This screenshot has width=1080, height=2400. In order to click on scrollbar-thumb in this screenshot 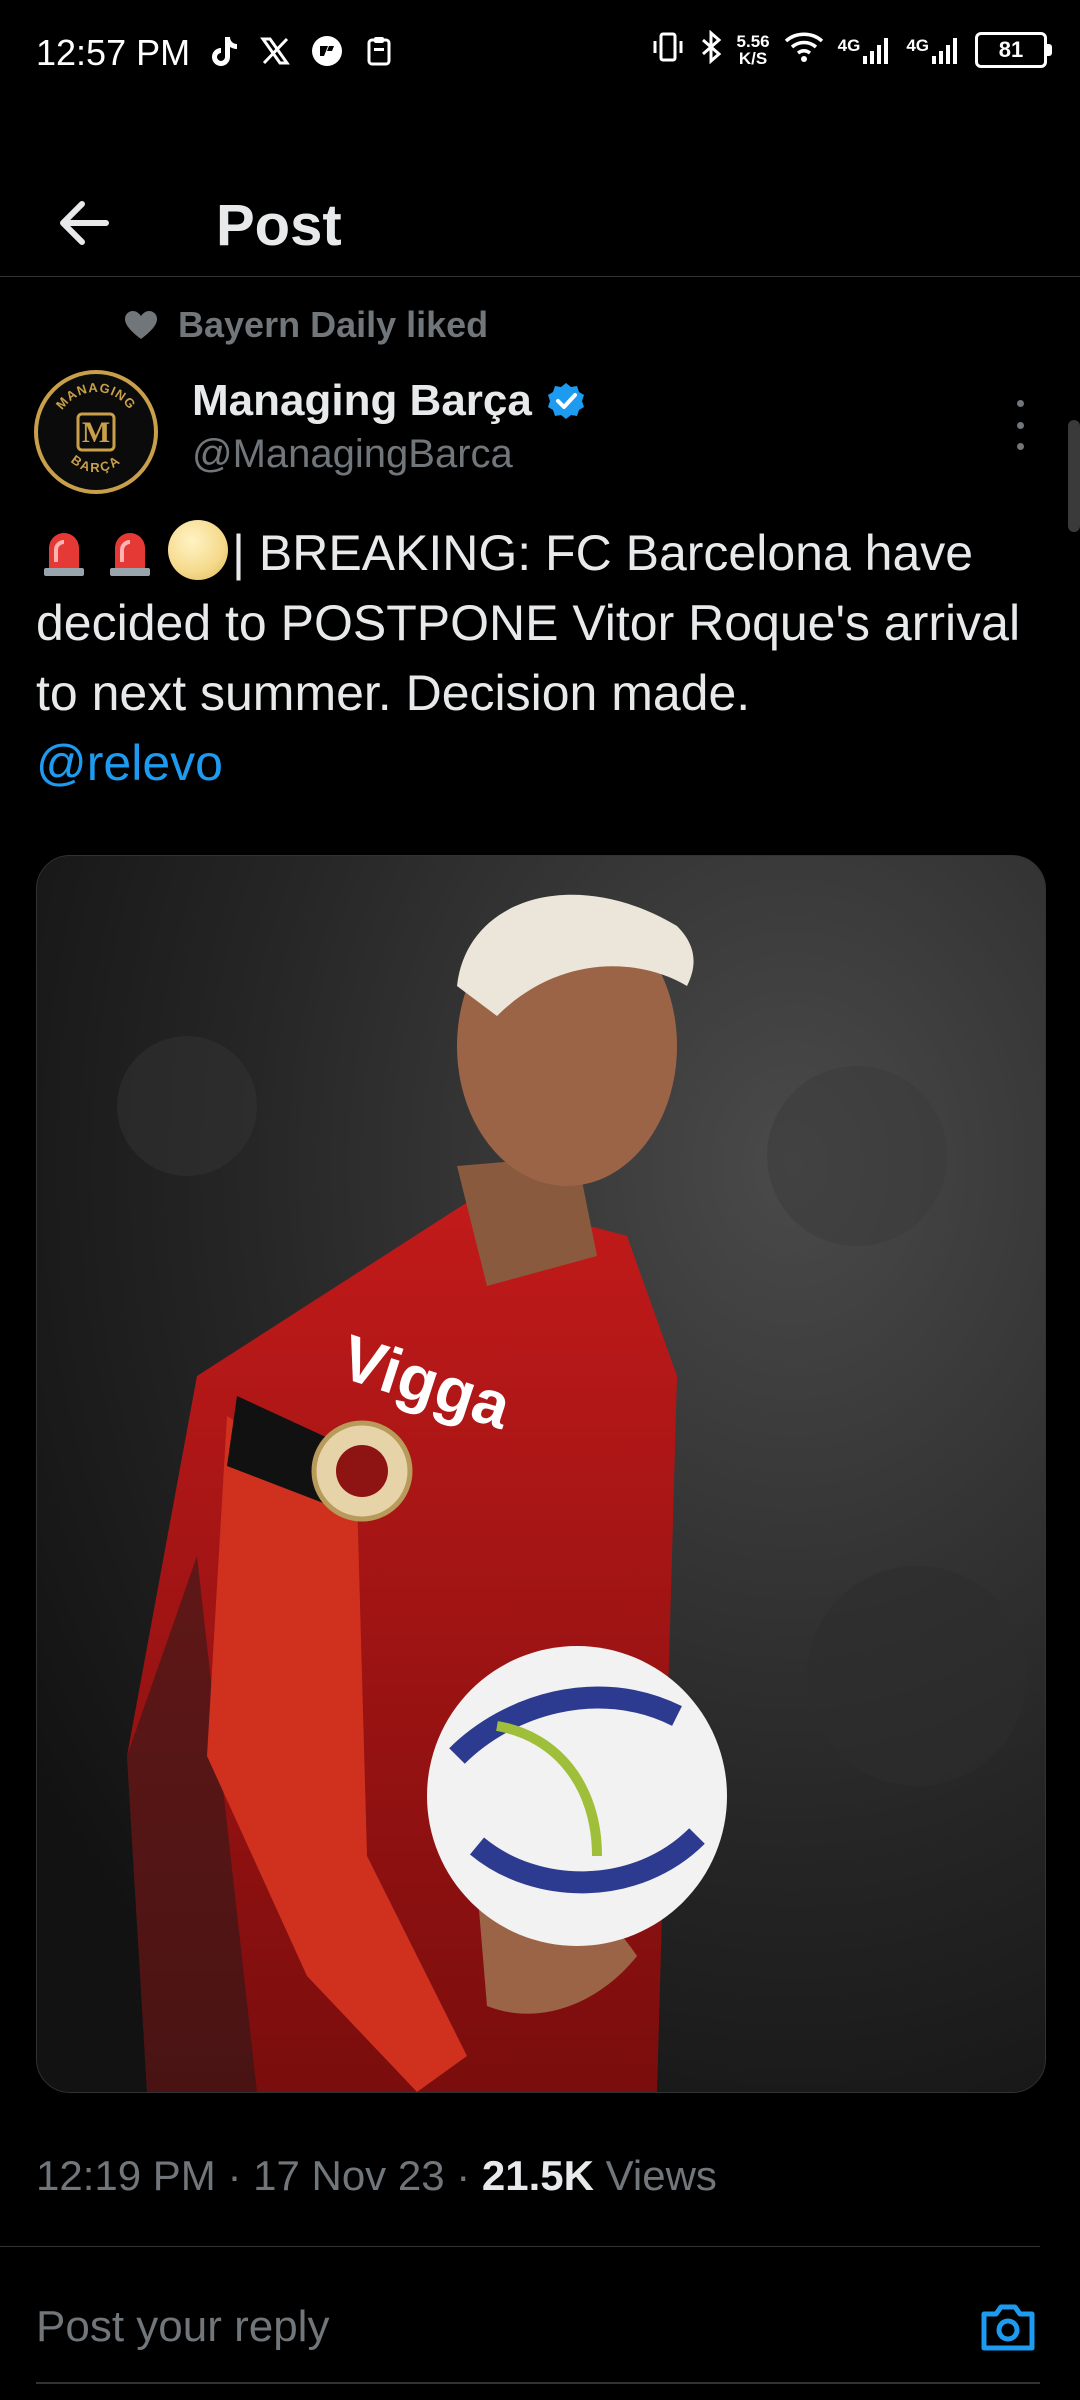, I will do `click(1074, 476)`.